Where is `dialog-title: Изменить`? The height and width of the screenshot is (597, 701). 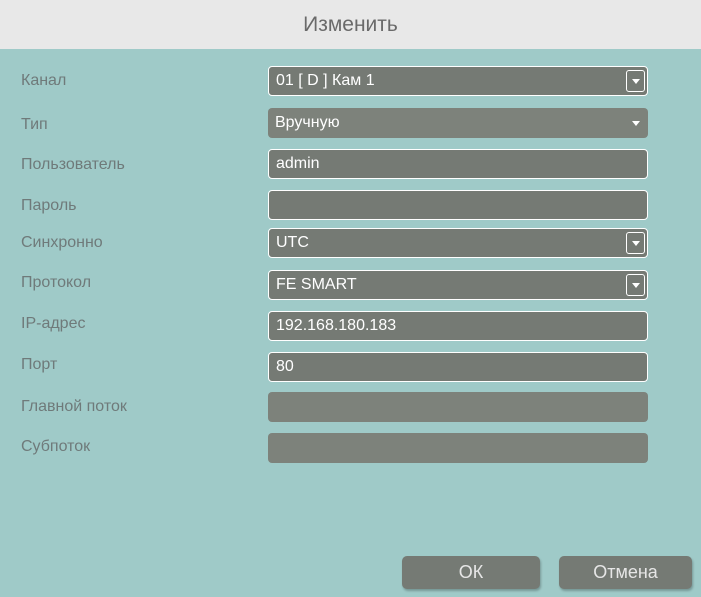 dialog-title: Изменить is located at coordinates (350, 24).